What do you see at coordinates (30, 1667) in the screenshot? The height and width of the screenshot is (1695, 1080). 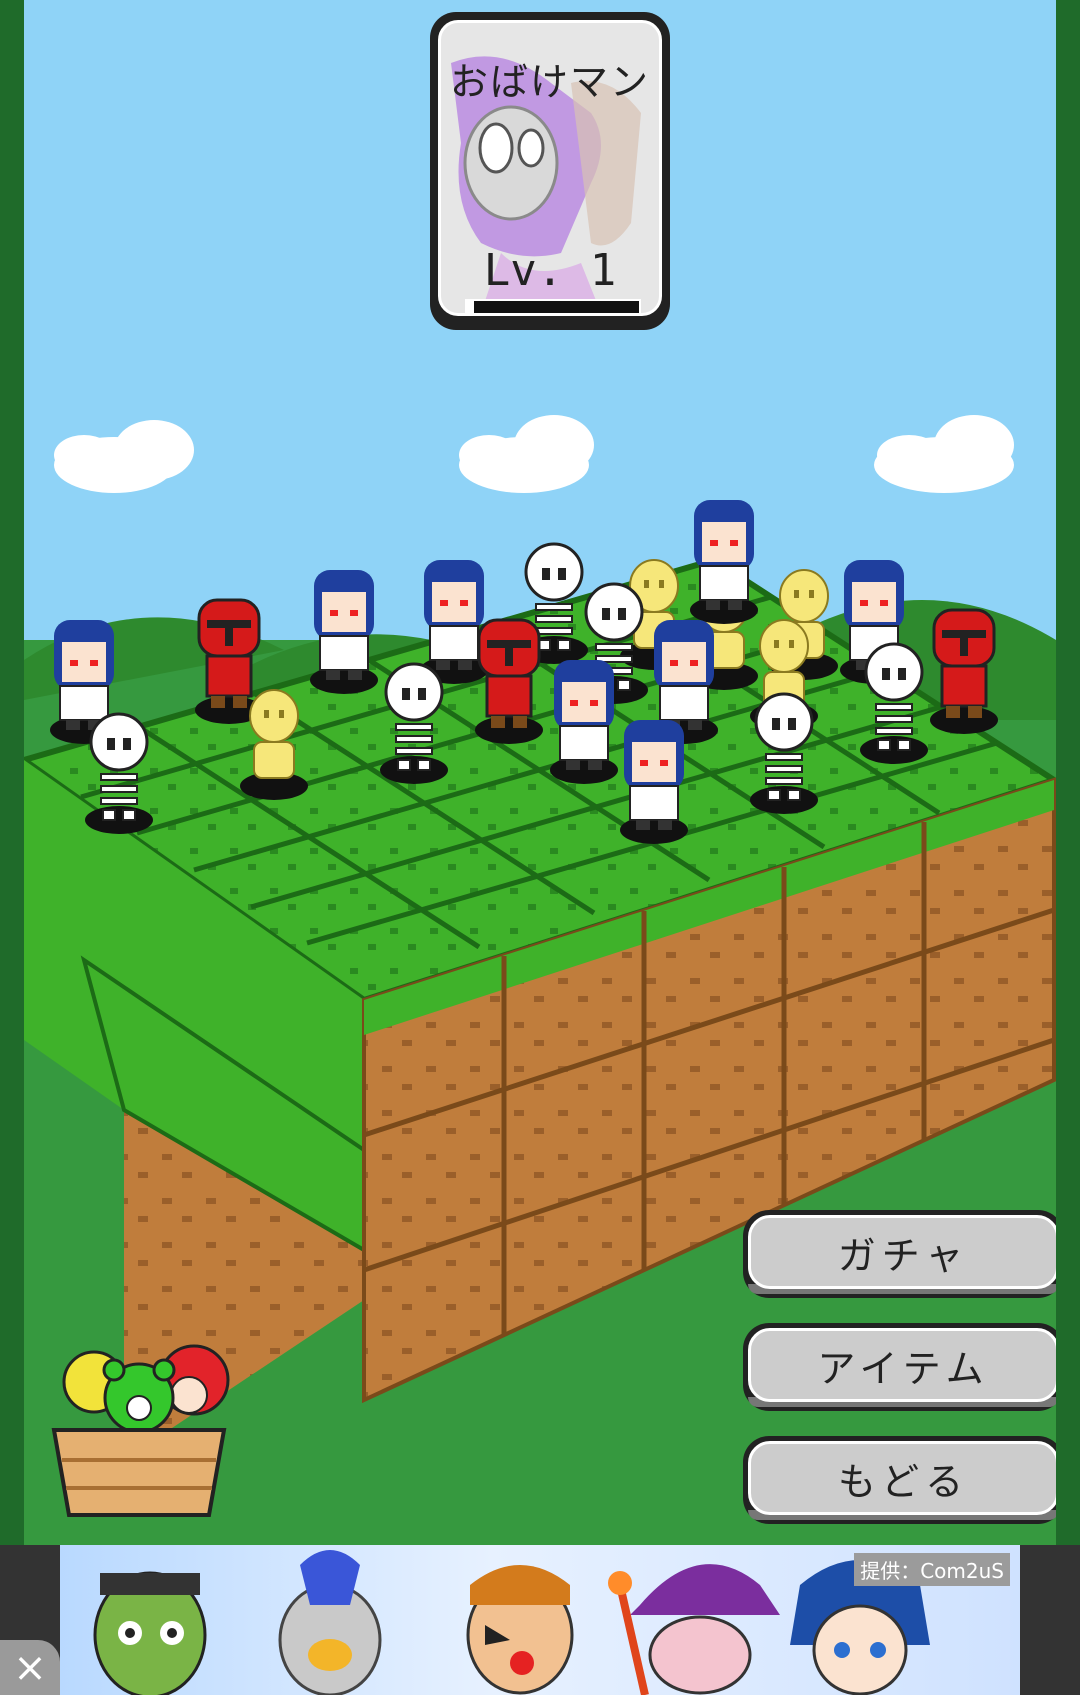 I see `ad-close-icon: ×` at bounding box center [30, 1667].